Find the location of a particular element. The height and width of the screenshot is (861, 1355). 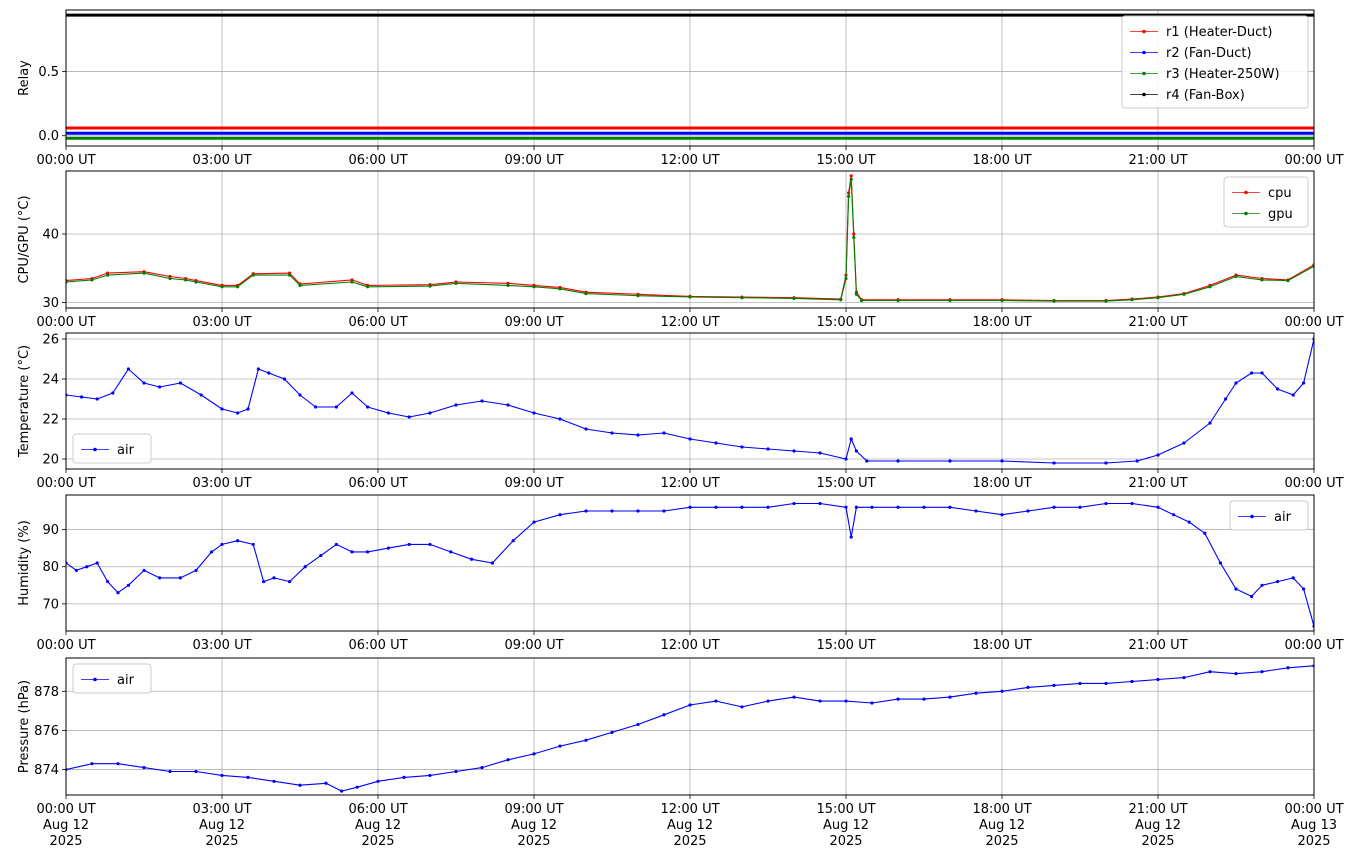

x-tick-label: Aug 12 is located at coordinates (66, 825).